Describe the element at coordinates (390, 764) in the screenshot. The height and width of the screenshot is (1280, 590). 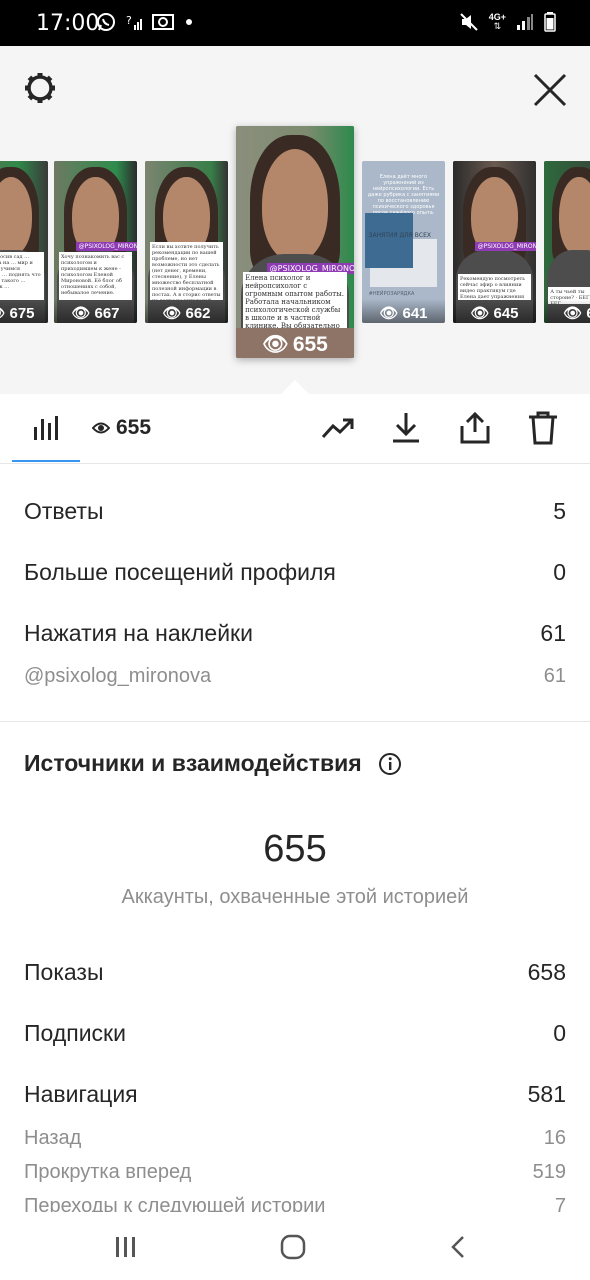
I see `info-icon` at that location.